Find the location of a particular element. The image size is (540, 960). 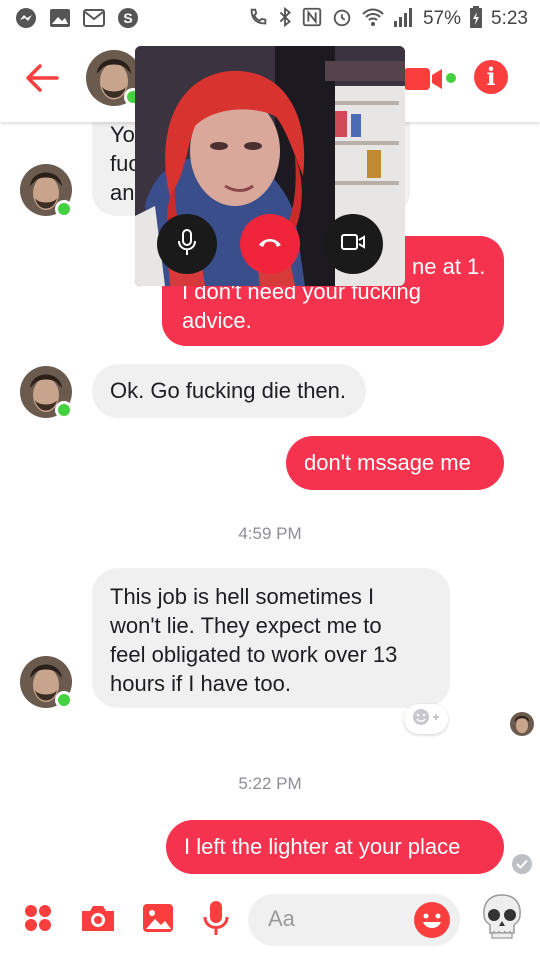

battery-icon is located at coordinates (476, 19).